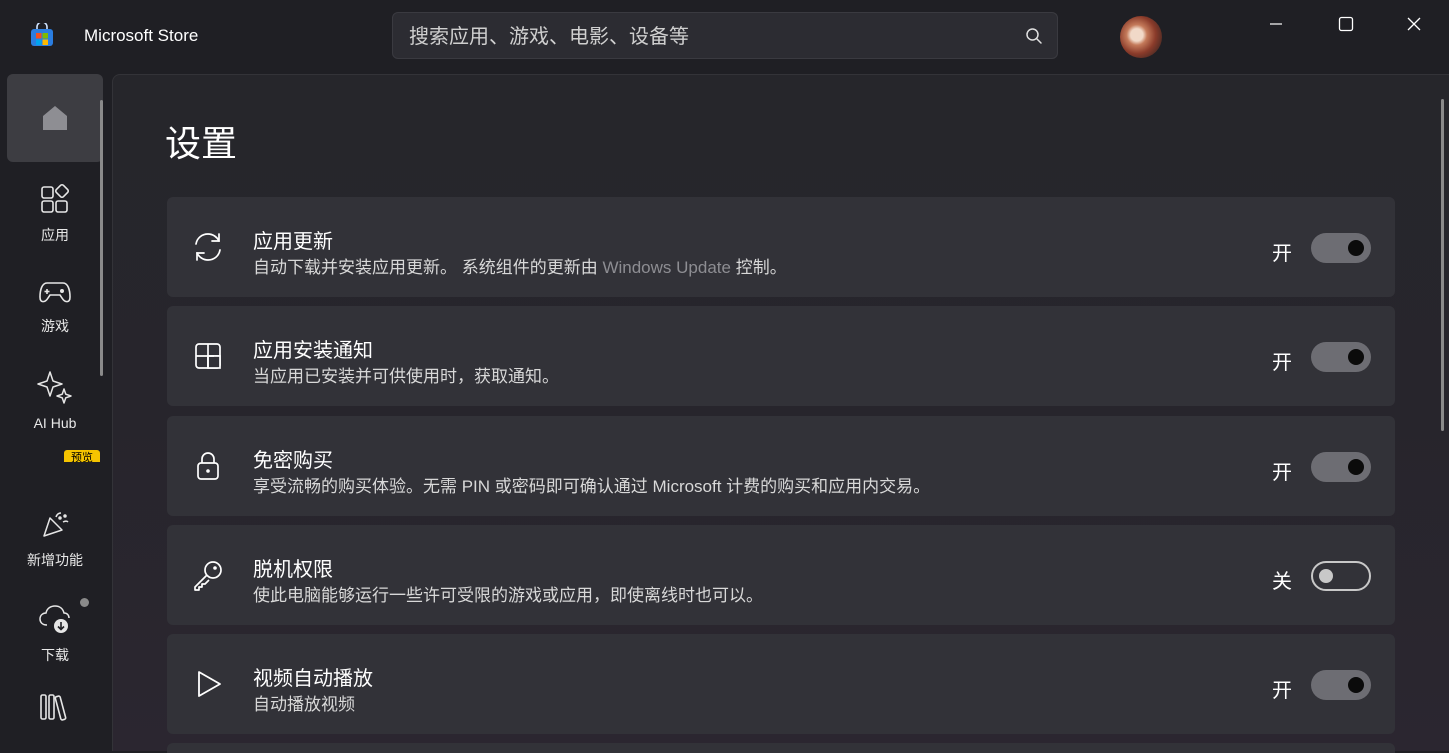  Describe the element at coordinates (55, 326) in the screenshot. I see `nav-label-games: 游戏` at that location.